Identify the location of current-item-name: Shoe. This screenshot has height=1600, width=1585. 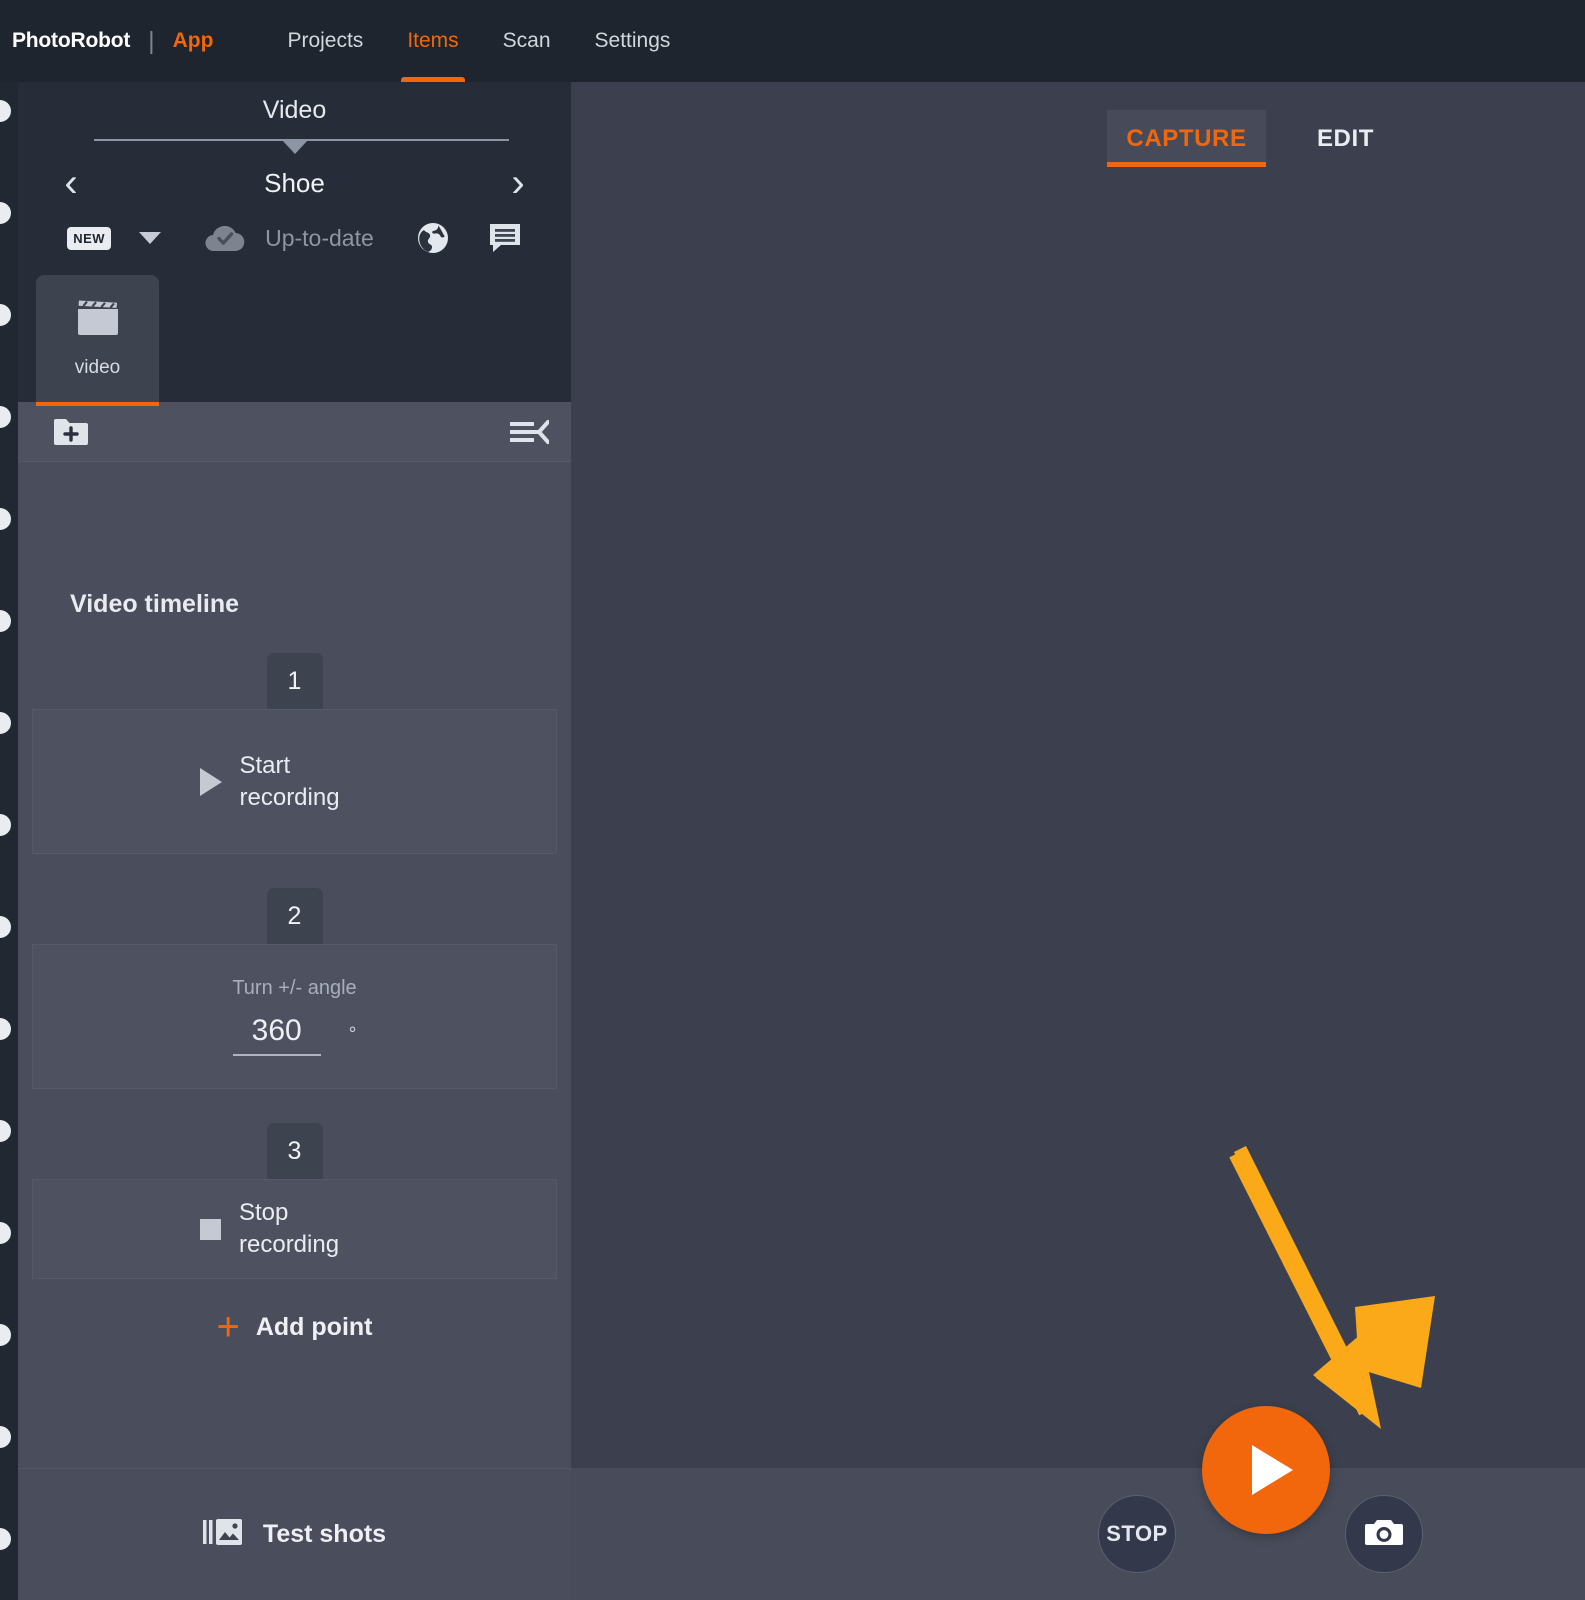
(294, 182).